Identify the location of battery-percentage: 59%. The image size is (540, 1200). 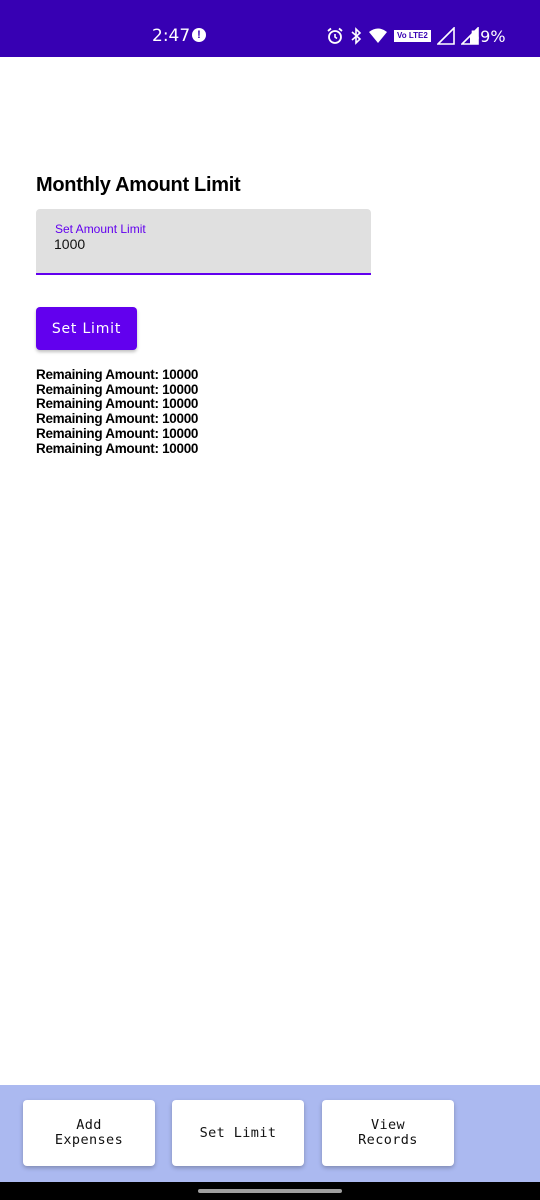
(488, 36).